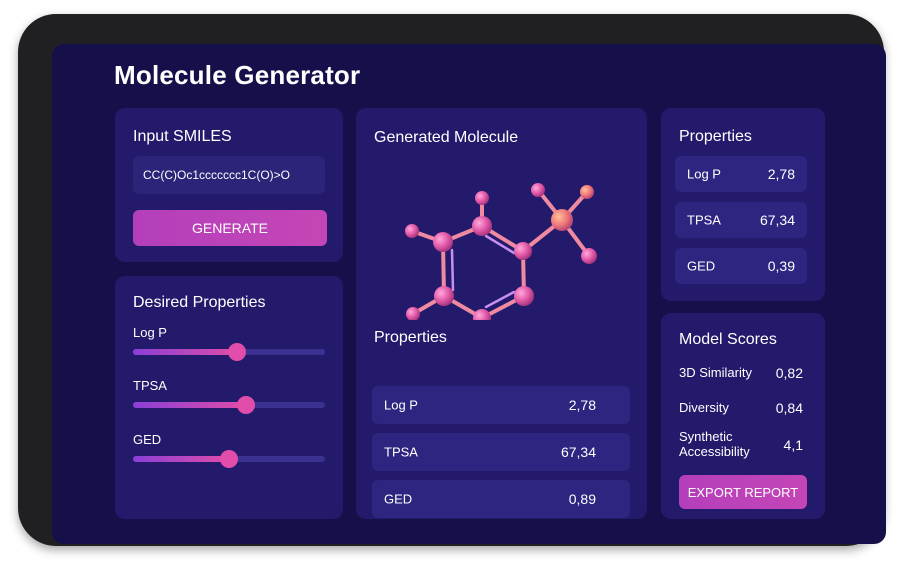 The height and width of the screenshot is (567, 902). What do you see at coordinates (715, 372) in the screenshot?
I see `score-label-3d-similarity: 3D Similarity` at bounding box center [715, 372].